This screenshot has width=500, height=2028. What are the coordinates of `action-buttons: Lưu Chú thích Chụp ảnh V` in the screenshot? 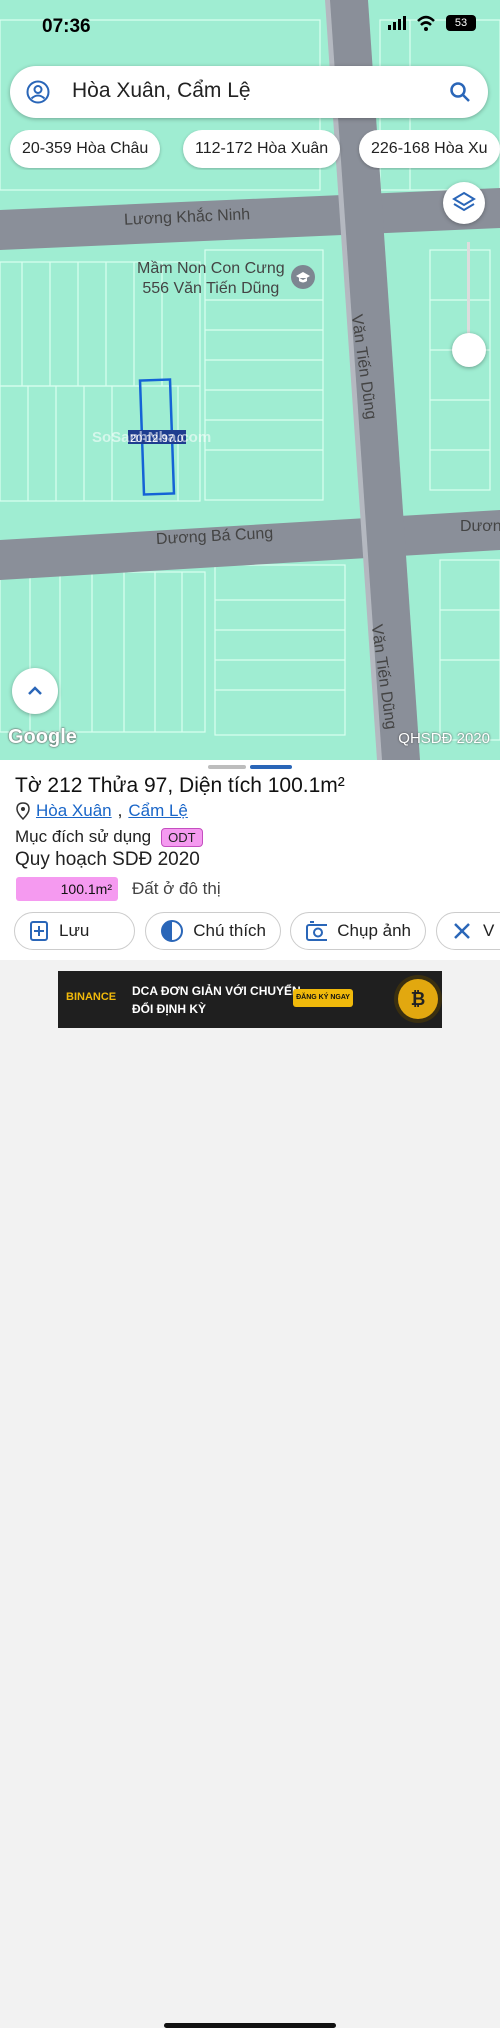 It's located at (250, 933).